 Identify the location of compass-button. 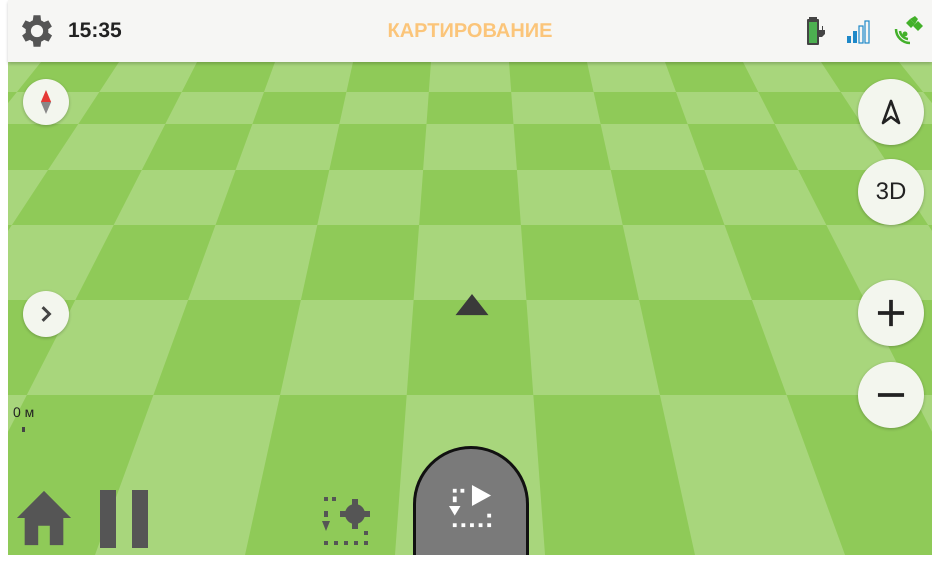
(46, 102).